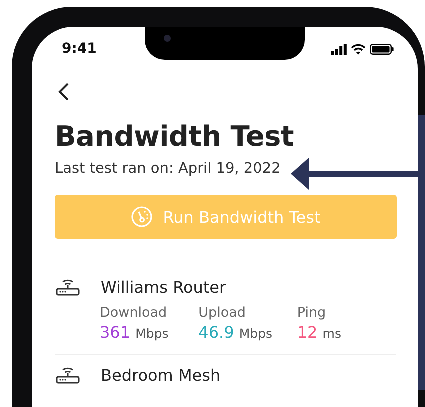 The image size is (425, 407). Describe the element at coordinates (175, 136) in the screenshot. I see `page-title: Bandwidth Test` at that location.